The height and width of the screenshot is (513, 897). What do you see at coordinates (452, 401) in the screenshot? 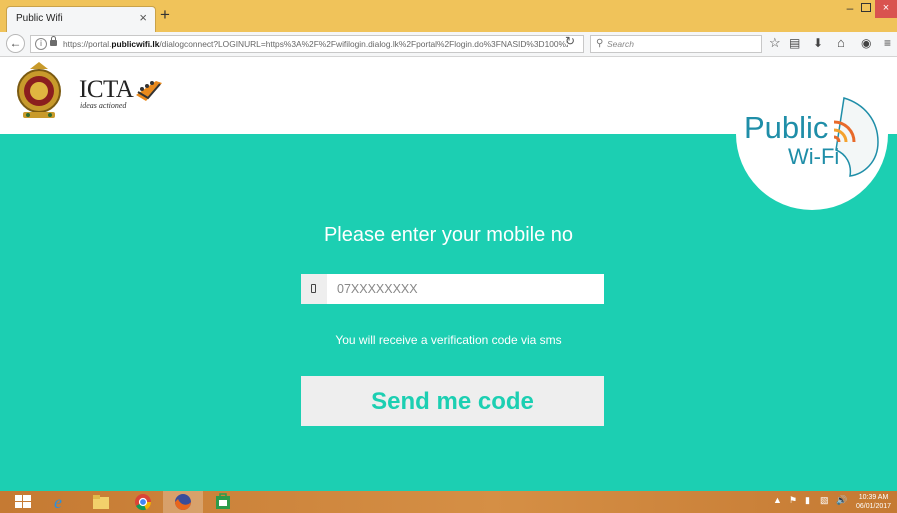
I see `send-code-button: Send me code` at bounding box center [452, 401].